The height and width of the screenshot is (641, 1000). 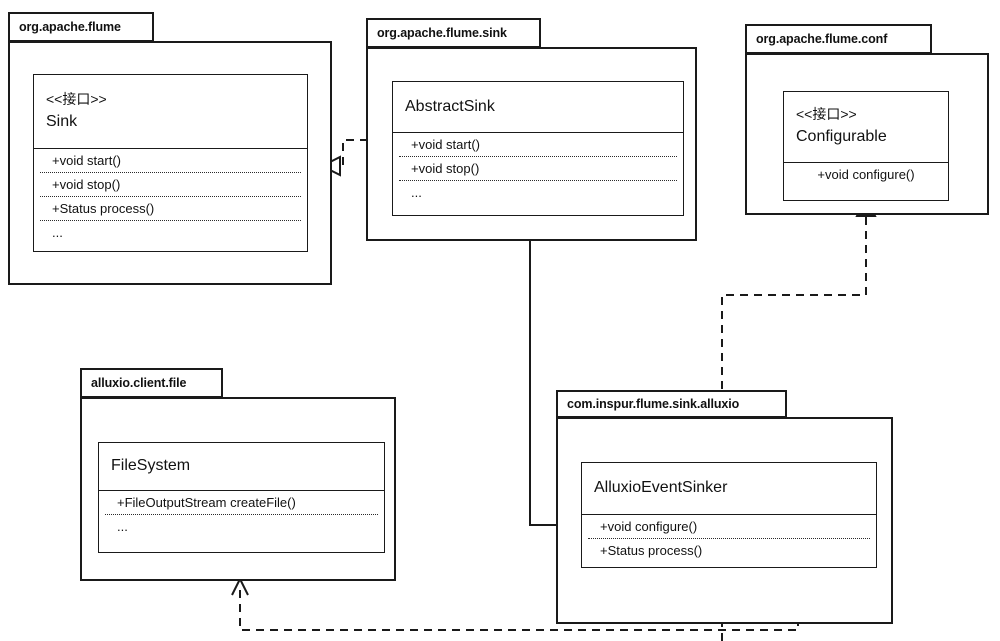 I want to click on package-label-tab: com.inspur.flume.sink.alluxio, so click(x=671, y=404).